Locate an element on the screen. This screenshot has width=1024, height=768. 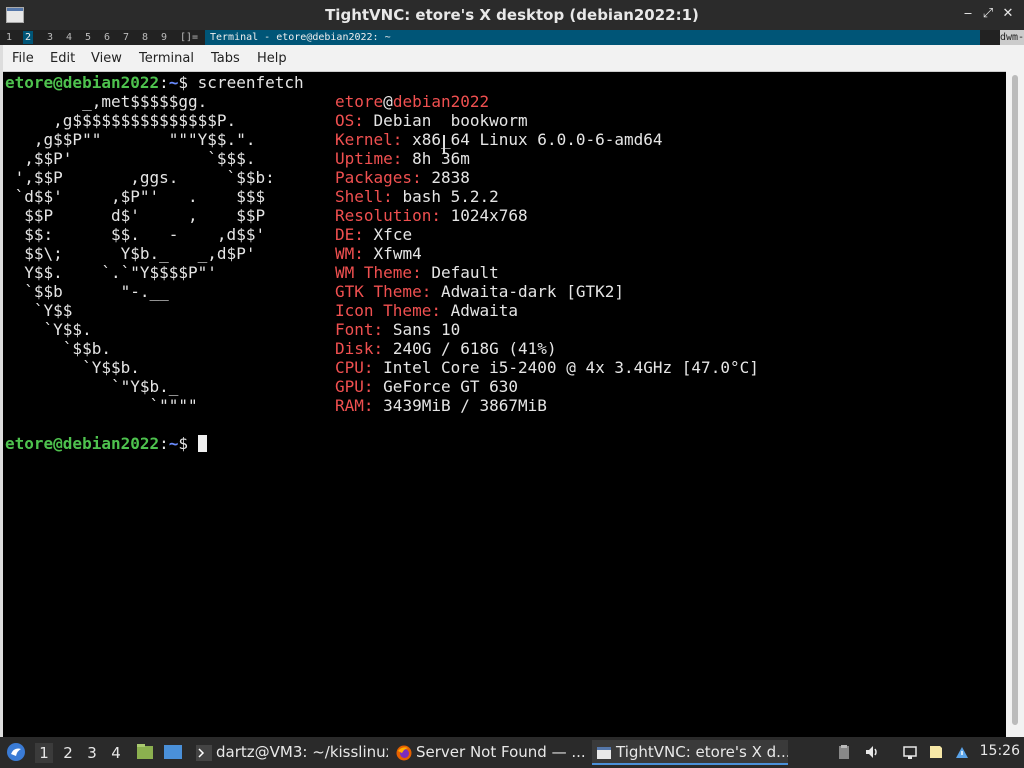
whisker-menu-icon is located at coordinates (16, 752).